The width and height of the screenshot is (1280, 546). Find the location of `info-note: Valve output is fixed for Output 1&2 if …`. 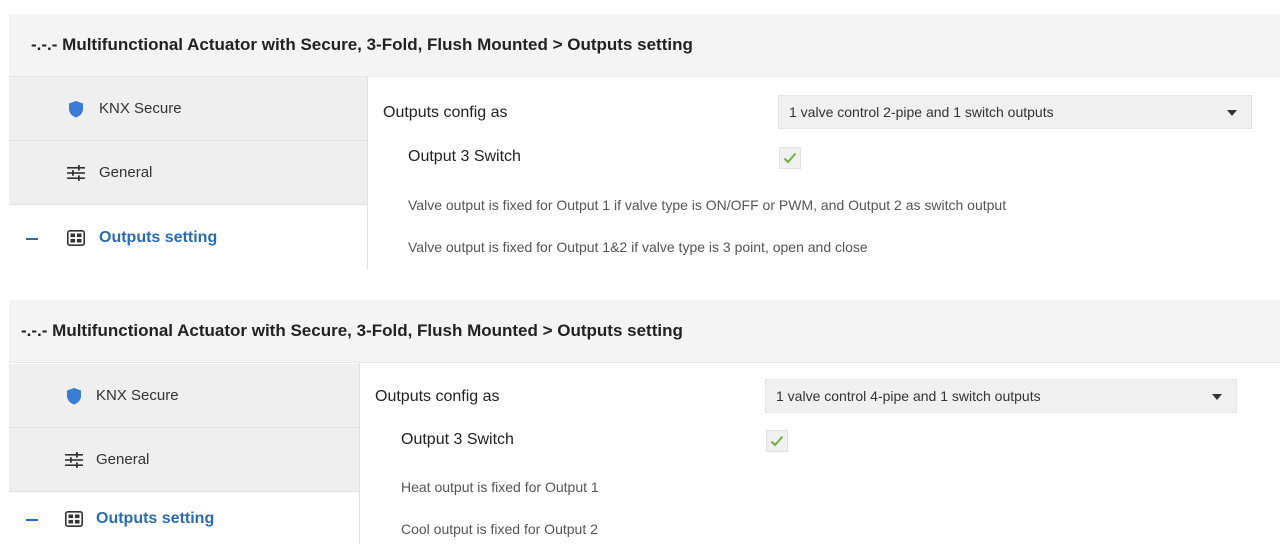

info-note: Valve output is fixed for Output 1&2 if … is located at coordinates (638, 247).